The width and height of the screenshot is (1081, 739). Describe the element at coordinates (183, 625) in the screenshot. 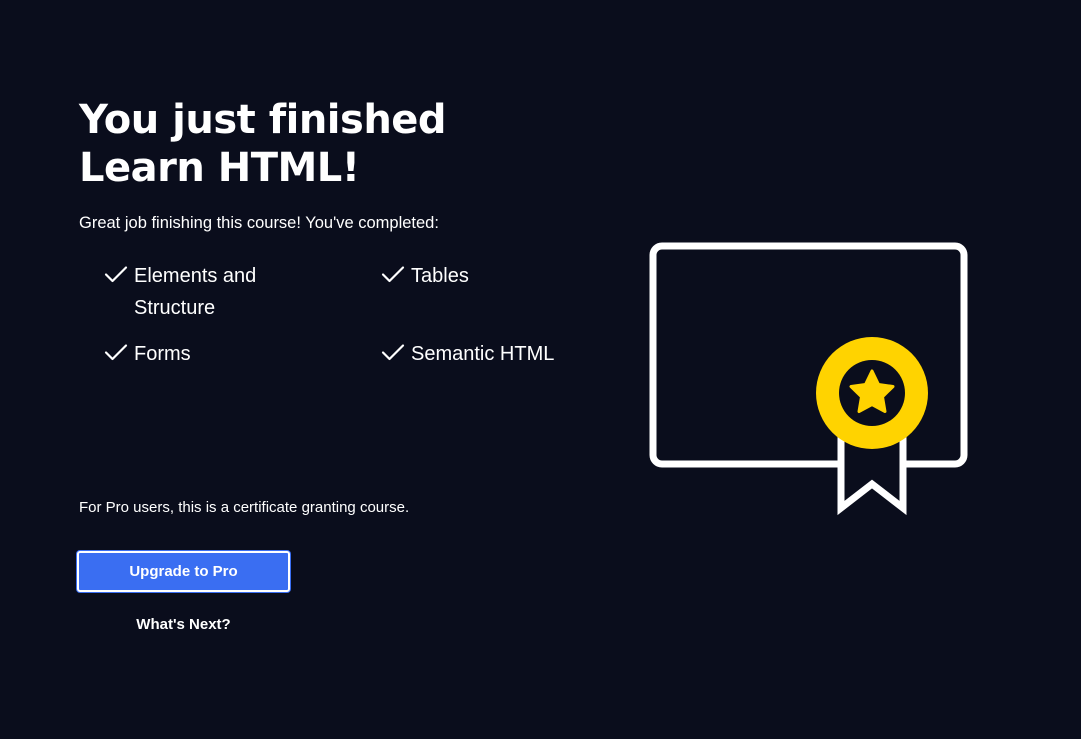

I see `whats-next-link: What's Next?` at that location.